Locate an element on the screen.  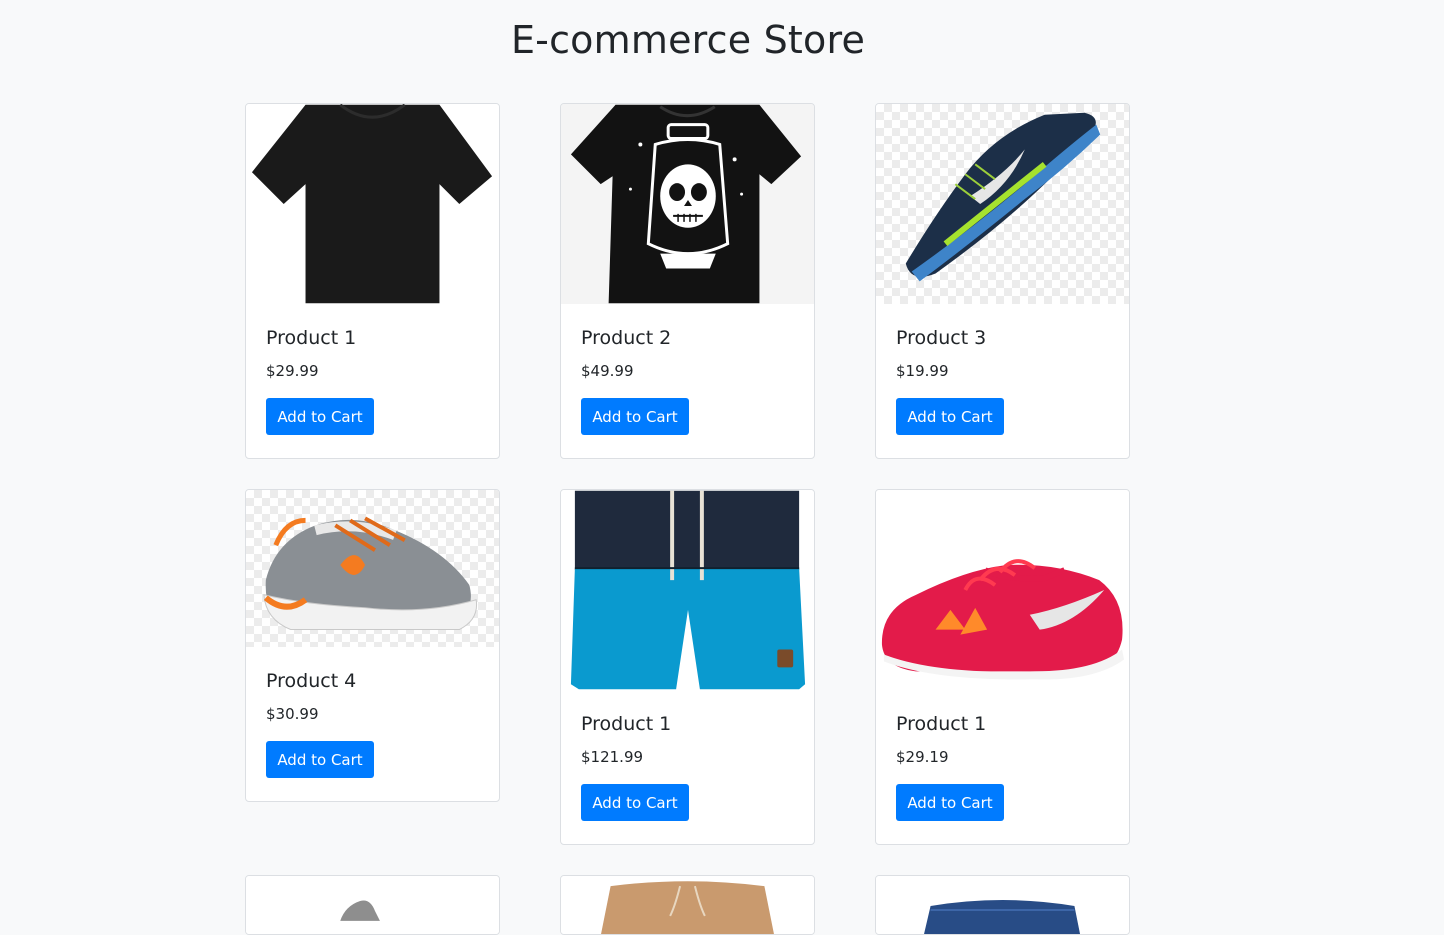
product-name: Product 3 is located at coordinates (941, 338).